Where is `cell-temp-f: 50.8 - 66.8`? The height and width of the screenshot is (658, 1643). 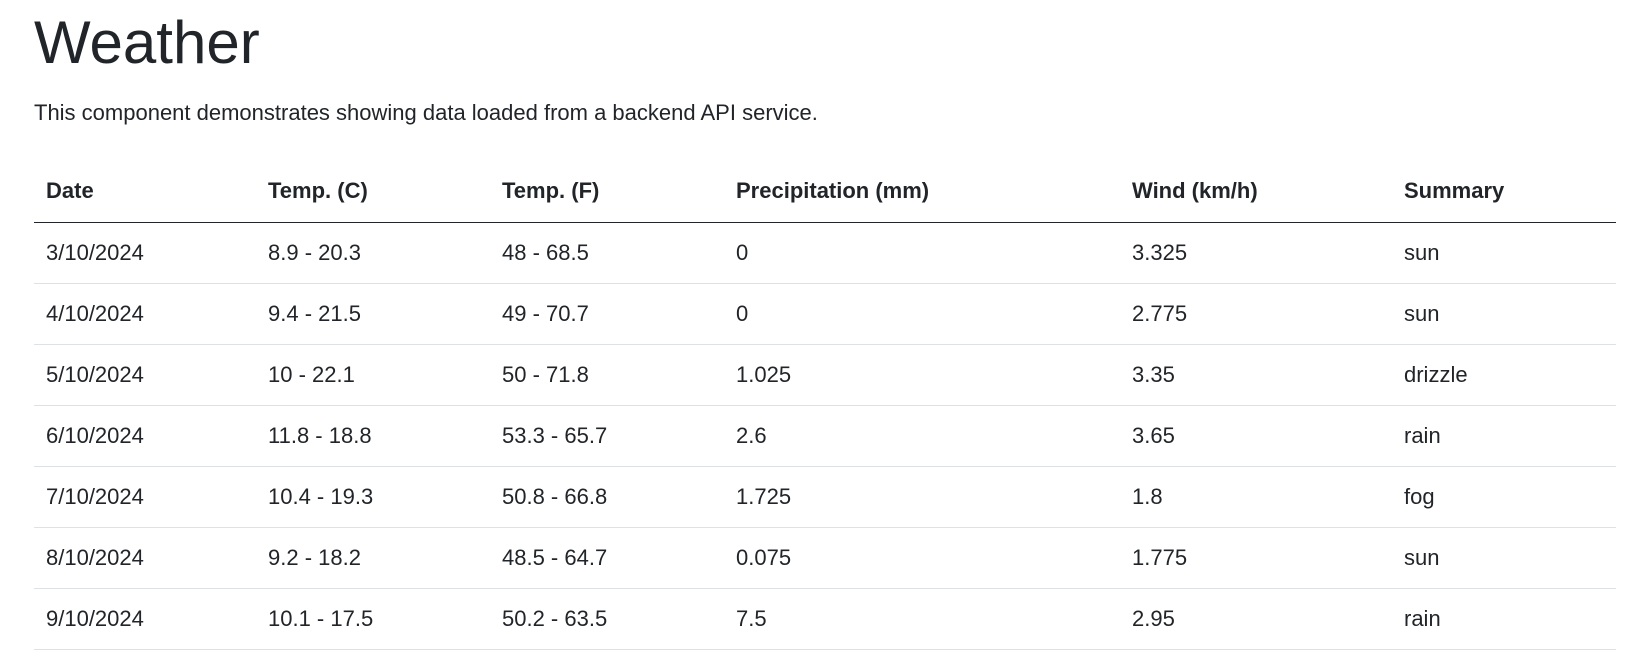
cell-temp-f: 50.8 - 66.8 is located at coordinates (607, 497).